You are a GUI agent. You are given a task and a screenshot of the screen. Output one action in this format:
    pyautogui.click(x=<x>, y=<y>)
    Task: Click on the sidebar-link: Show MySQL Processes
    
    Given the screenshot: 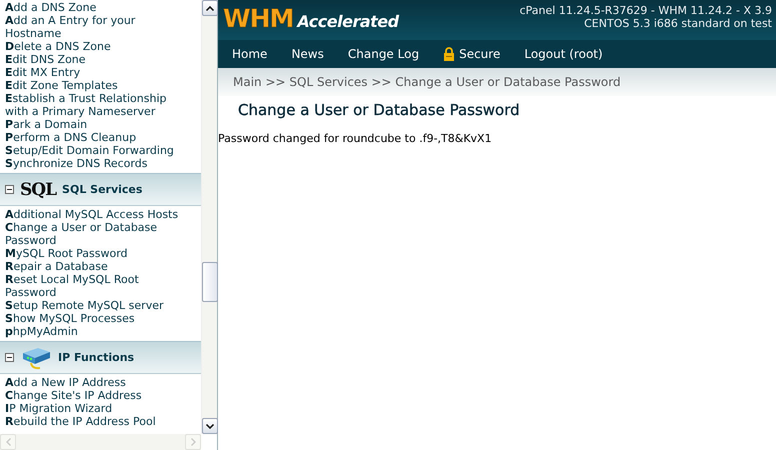 What is the action you would take?
    pyautogui.click(x=93, y=318)
    